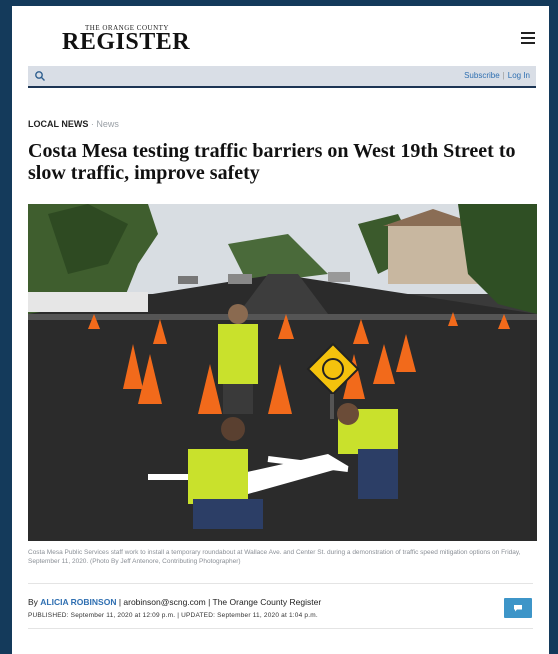  What do you see at coordinates (280, 35) in the screenshot?
I see `masthead: THE ORANGE COUNTY REGISTER` at bounding box center [280, 35].